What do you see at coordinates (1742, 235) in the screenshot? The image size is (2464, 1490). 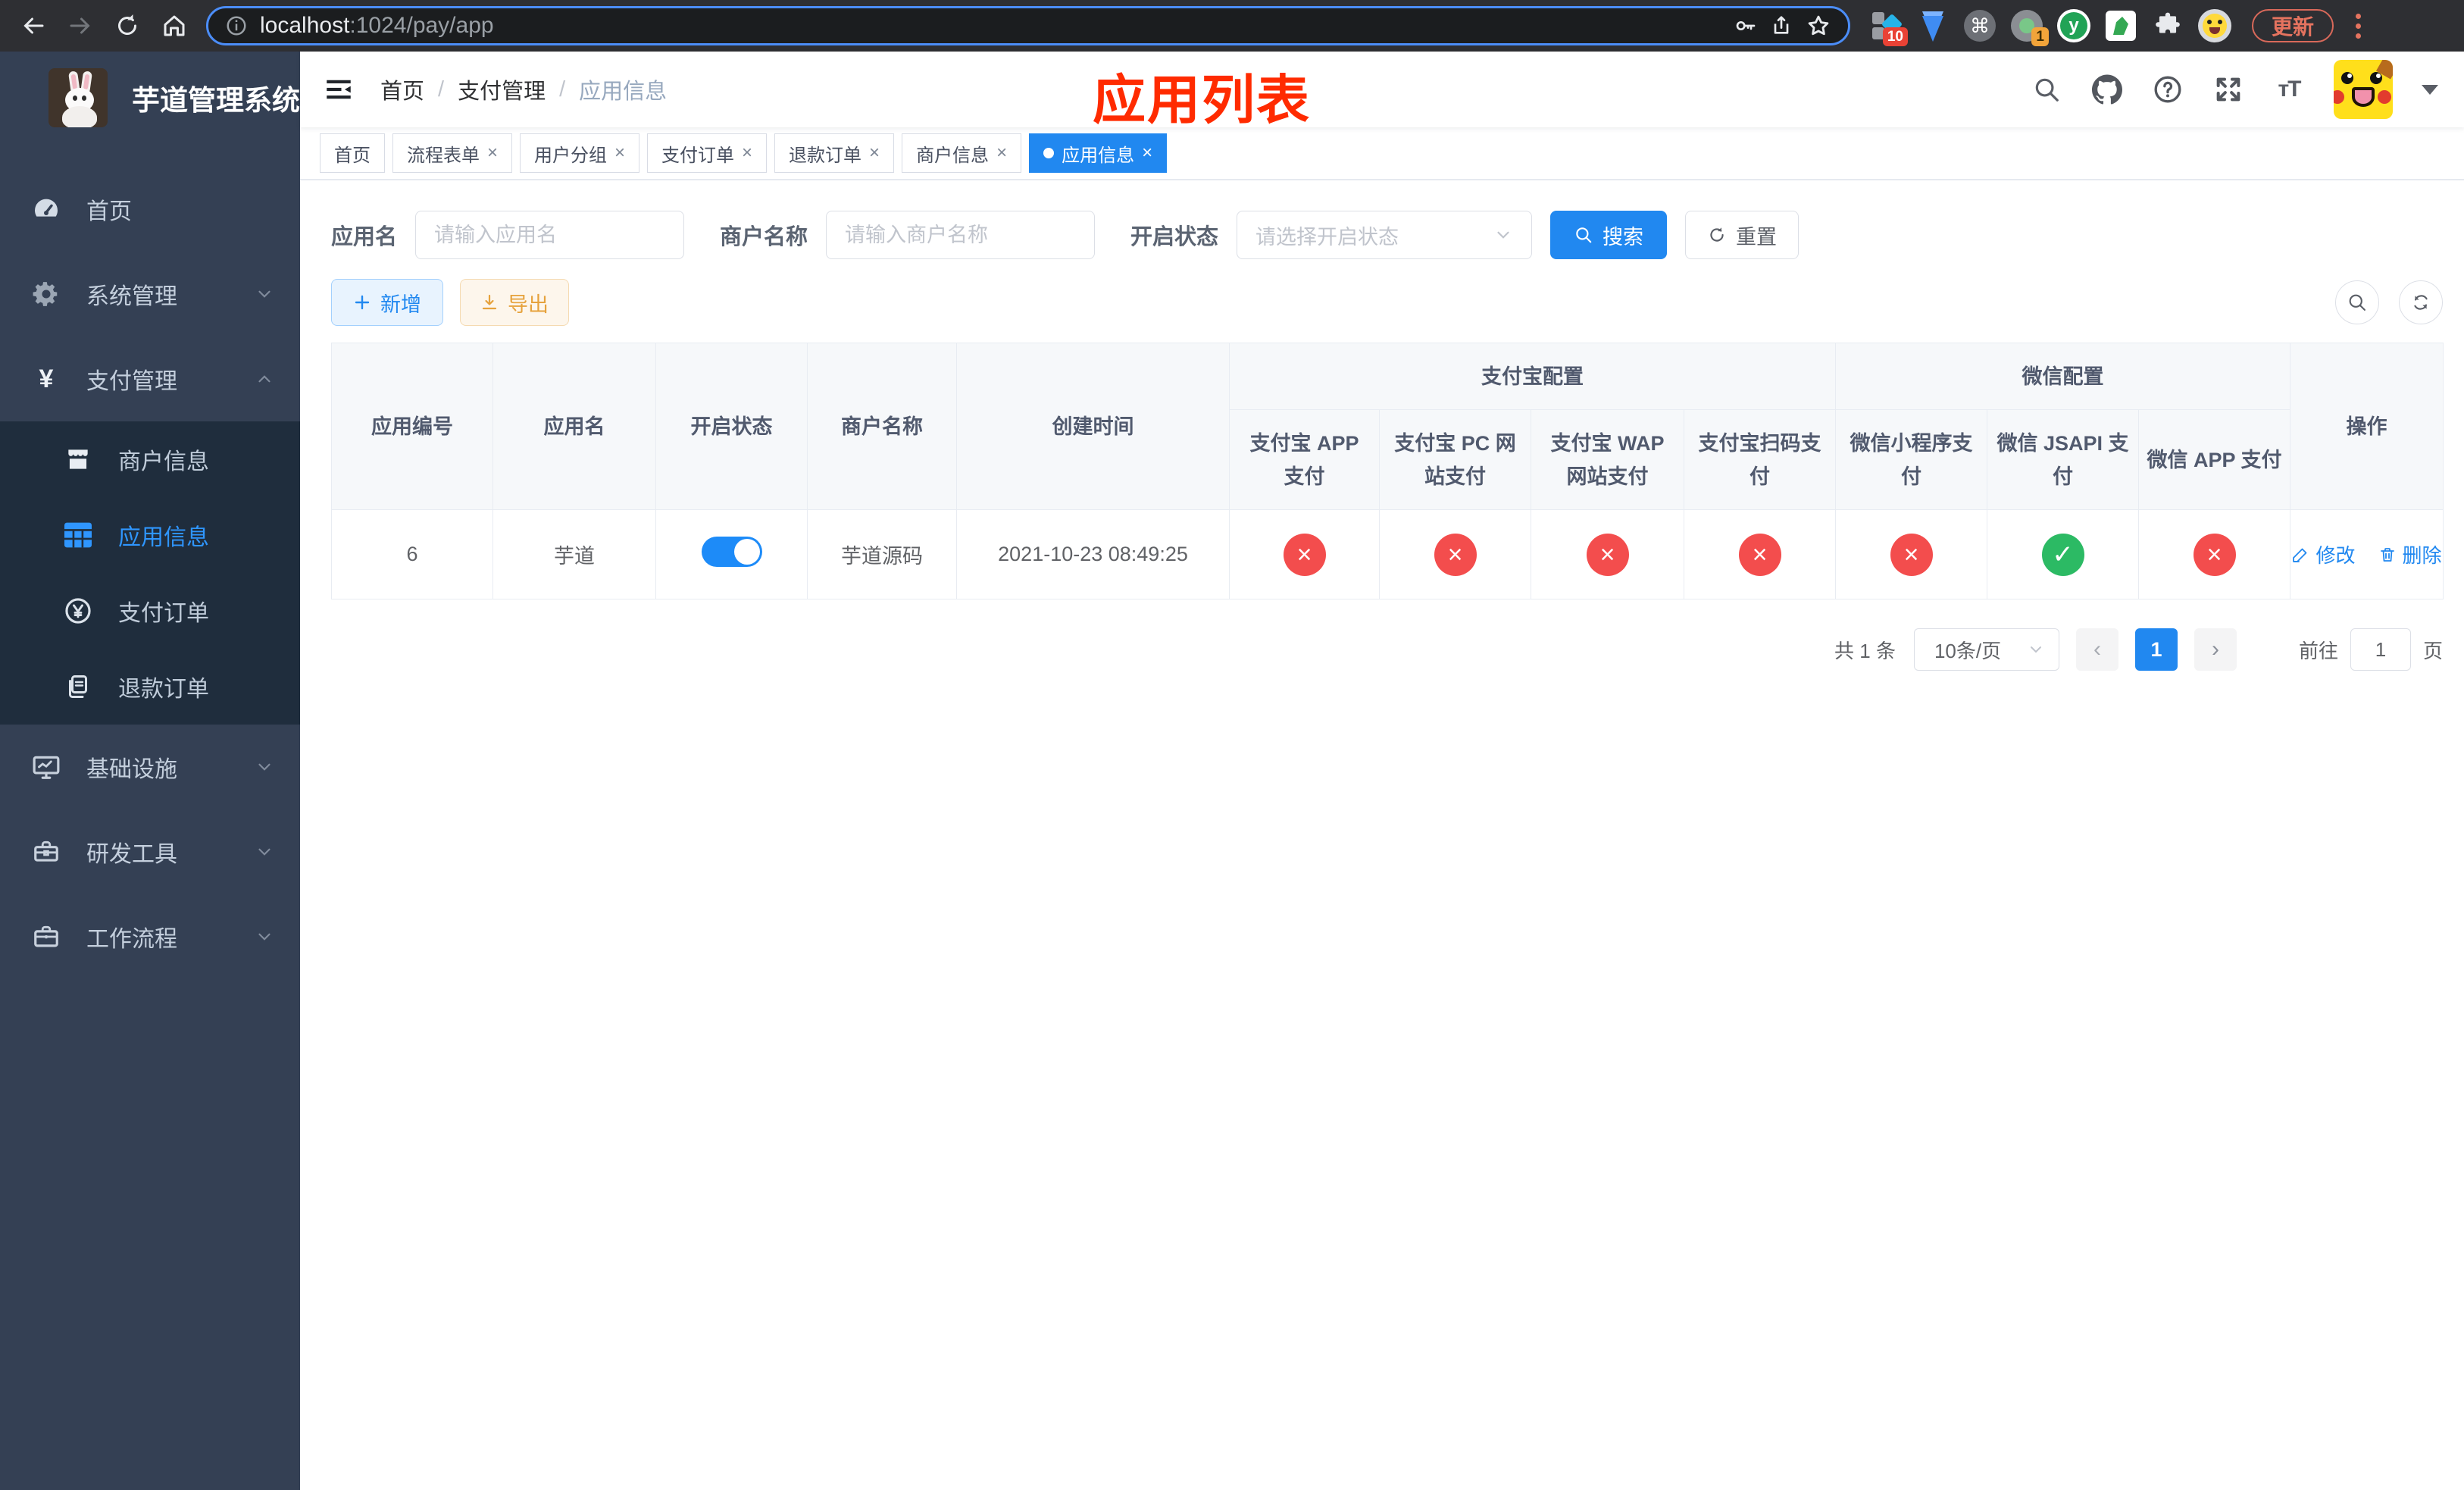 I see `reset-button: 重置` at bounding box center [1742, 235].